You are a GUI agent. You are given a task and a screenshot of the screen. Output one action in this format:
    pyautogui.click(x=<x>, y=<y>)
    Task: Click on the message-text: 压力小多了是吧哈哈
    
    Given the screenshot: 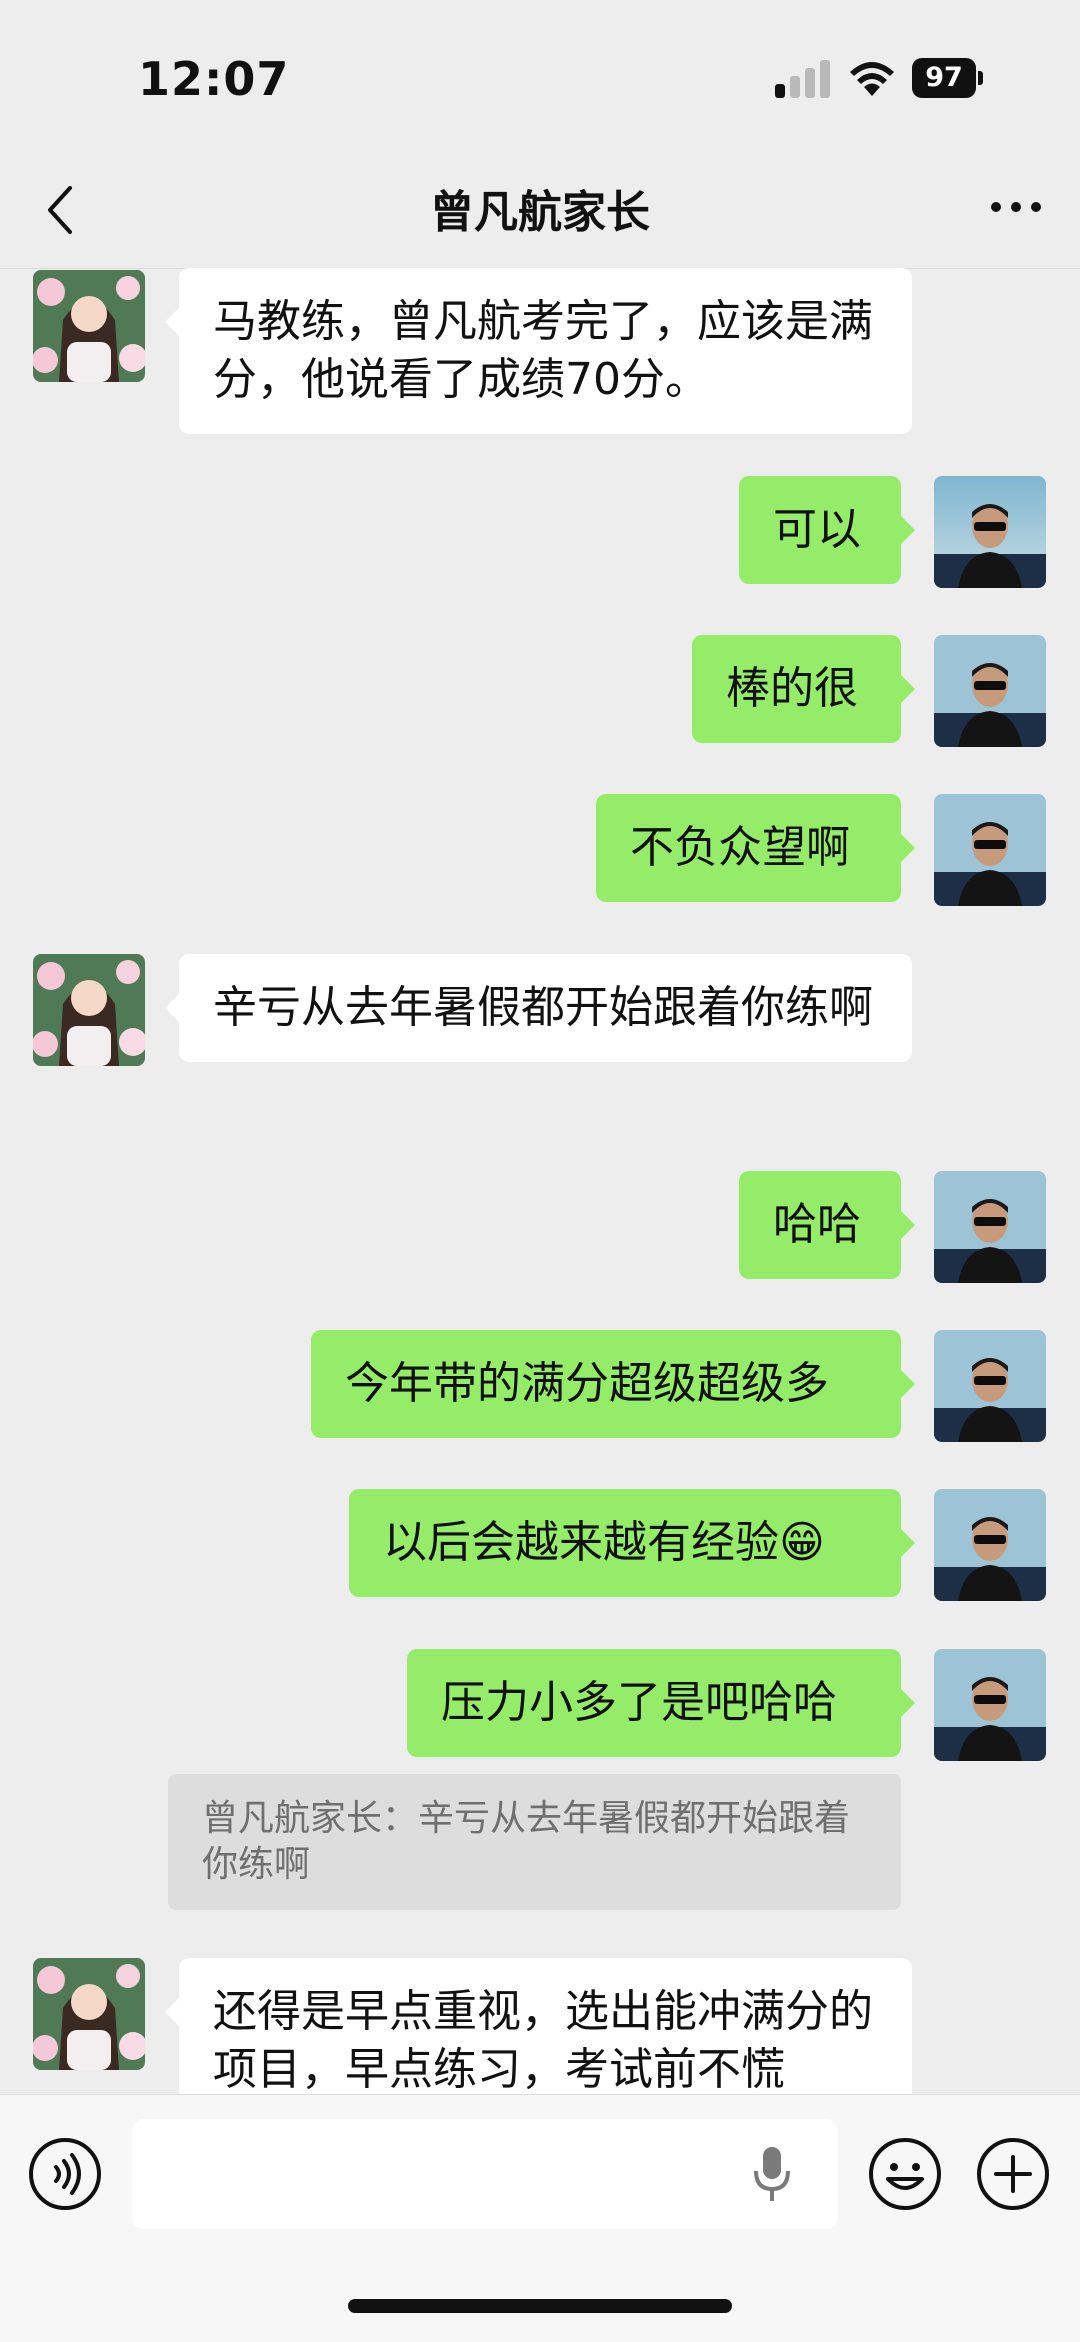 What is the action you would take?
    pyautogui.click(x=661, y=1703)
    